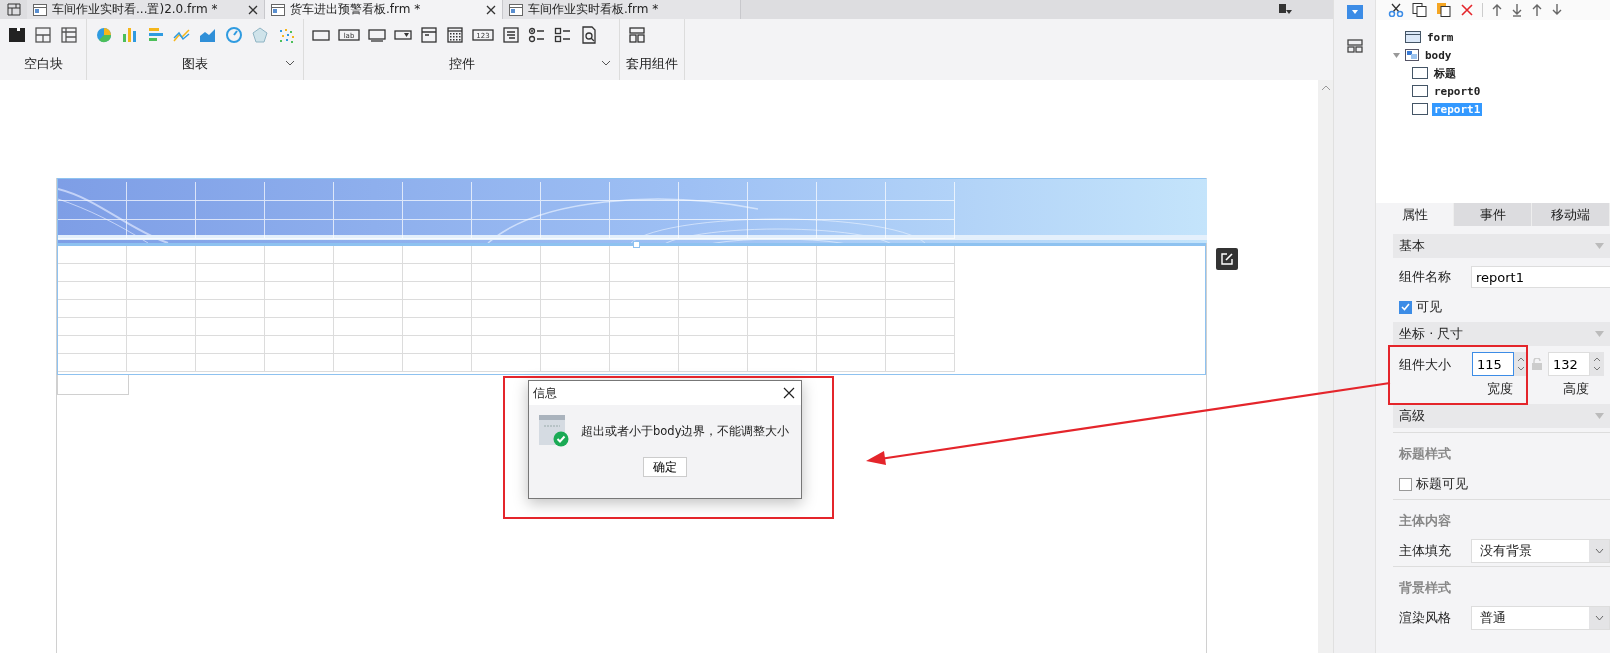 The height and width of the screenshot is (653, 1610). I want to click on gauge-icon, so click(234, 35).